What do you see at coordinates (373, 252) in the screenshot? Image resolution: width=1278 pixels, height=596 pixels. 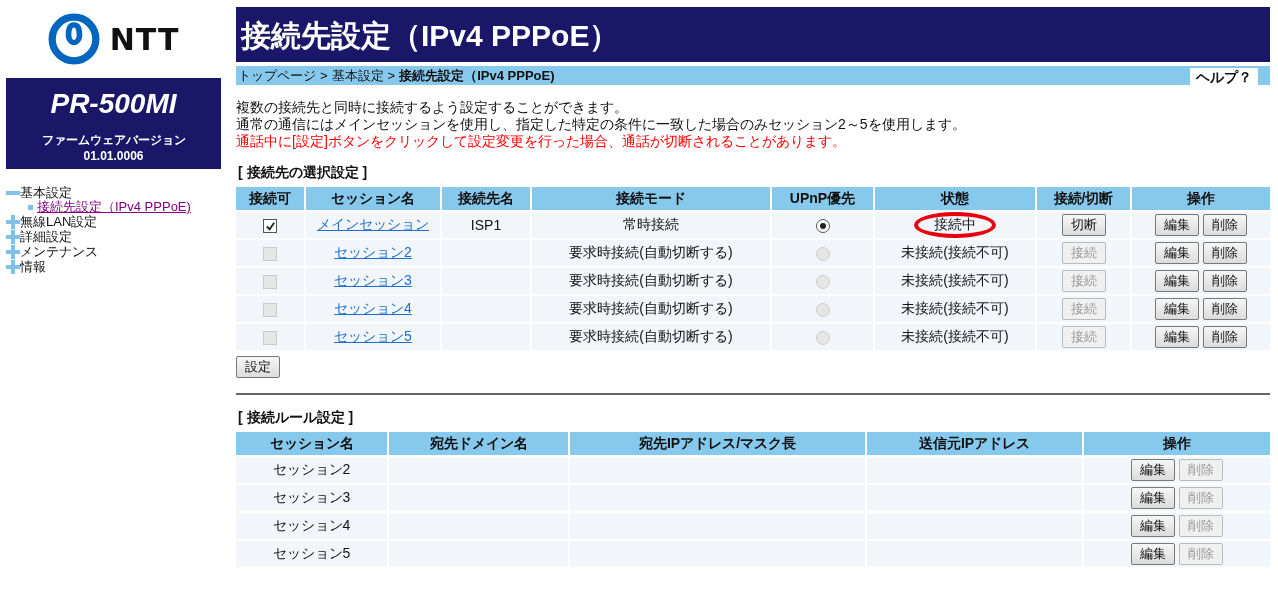 I see `session-link: セッション2` at bounding box center [373, 252].